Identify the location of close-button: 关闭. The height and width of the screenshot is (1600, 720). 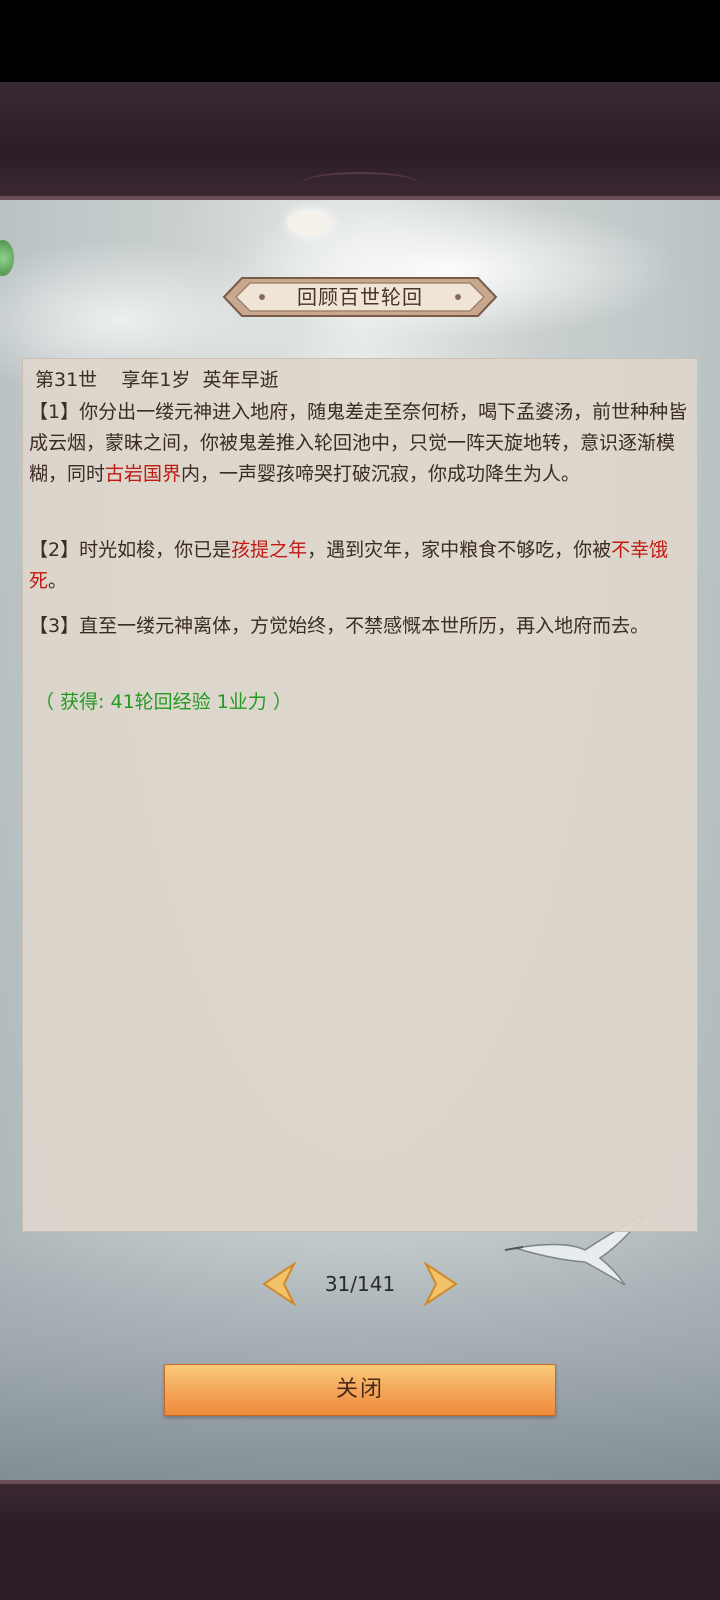
(360, 1390).